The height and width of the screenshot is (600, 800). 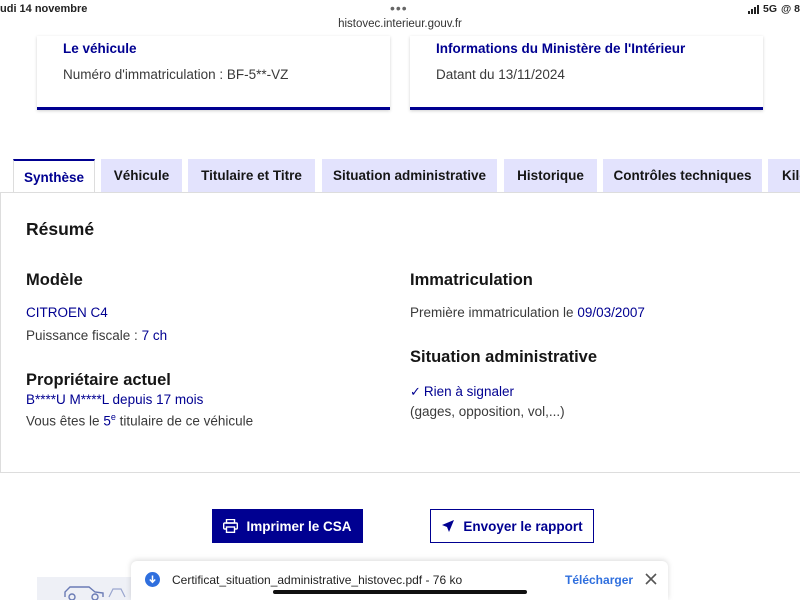 What do you see at coordinates (251, 175) in the screenshot?
I see `tab-titulaire-titre: Titulaire et Titre` at bounding box center [251, 175].